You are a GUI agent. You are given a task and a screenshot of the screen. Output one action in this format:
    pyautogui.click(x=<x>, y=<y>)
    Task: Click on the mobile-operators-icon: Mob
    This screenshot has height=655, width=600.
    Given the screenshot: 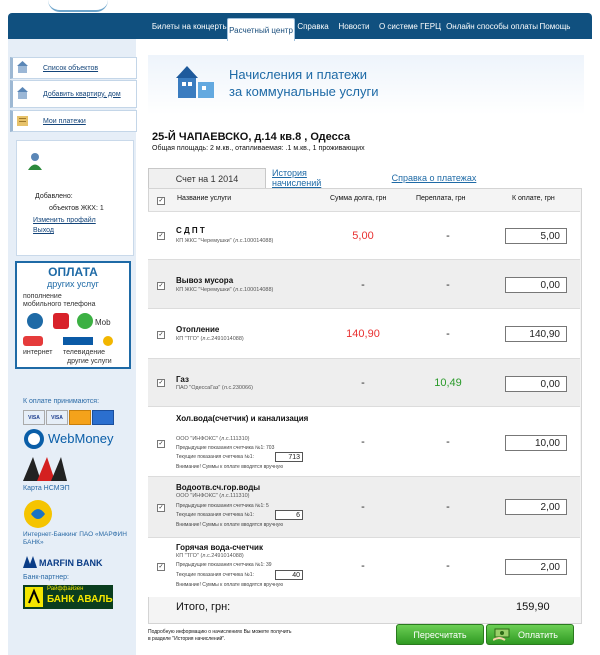 What is the action you would take?
    pyautogui.click(x=69, y=321)
    